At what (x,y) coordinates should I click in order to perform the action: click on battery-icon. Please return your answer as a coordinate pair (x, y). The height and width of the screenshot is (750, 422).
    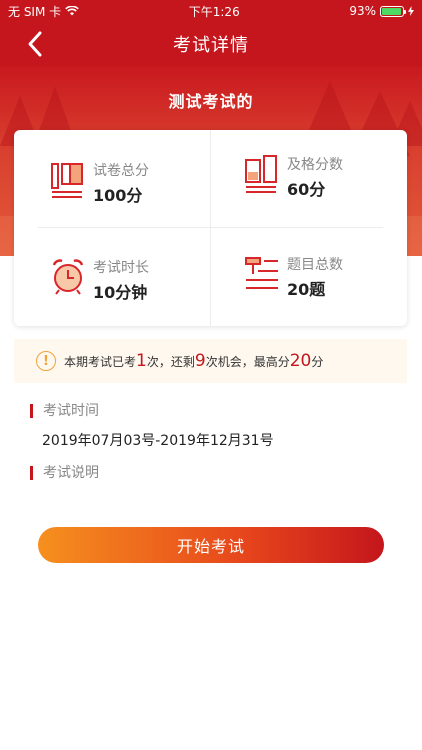
    Looking at the image, I should click on (392, 11).